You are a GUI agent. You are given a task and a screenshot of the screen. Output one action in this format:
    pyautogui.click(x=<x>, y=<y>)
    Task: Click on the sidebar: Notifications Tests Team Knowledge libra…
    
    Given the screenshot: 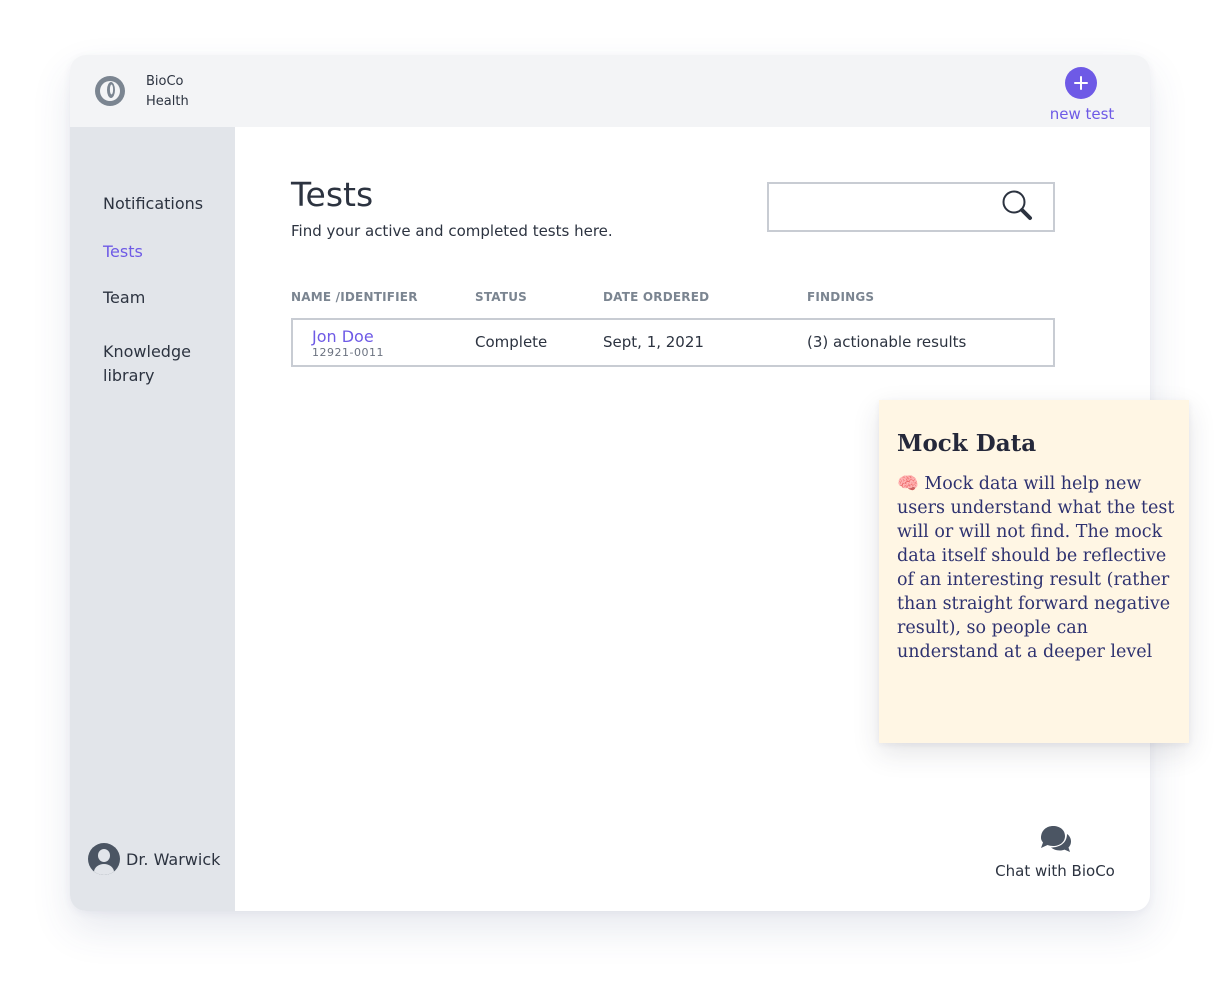 What is the action you would take?
    pyautogui.click(x=152, y=519)
    